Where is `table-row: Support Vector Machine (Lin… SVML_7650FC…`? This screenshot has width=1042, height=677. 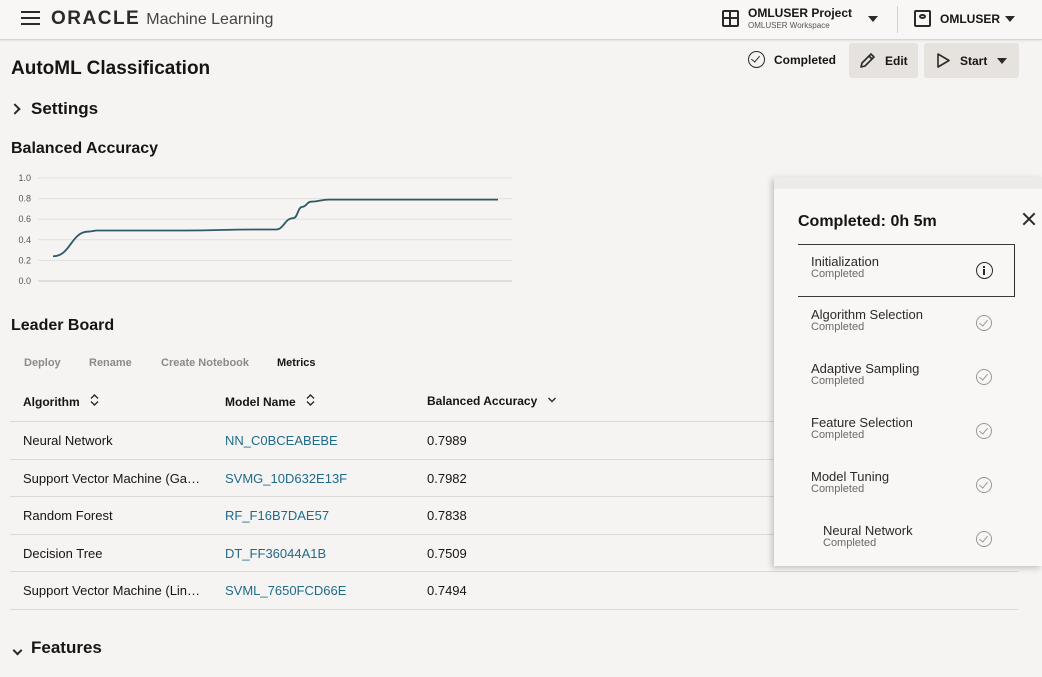
table-row: Support Vector Machine (Lin… SVML_7650FC… is located at coordinates (514, 591).